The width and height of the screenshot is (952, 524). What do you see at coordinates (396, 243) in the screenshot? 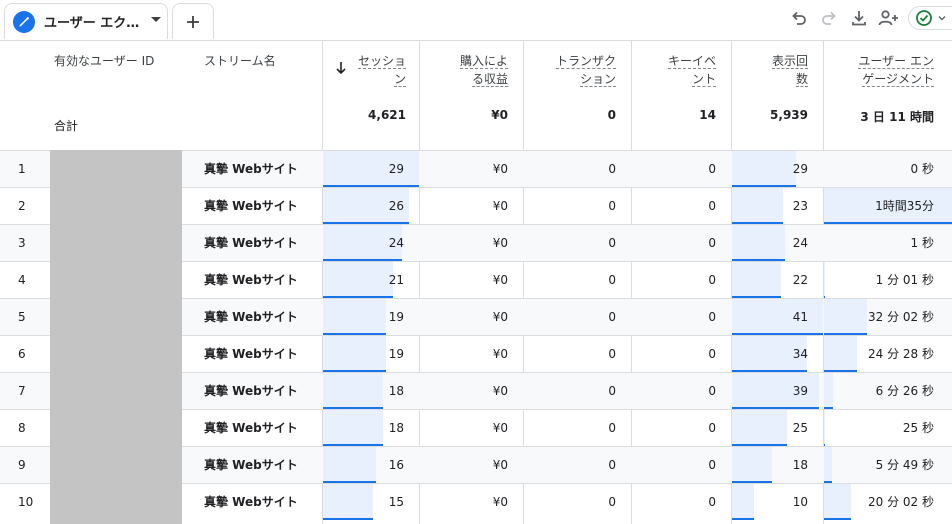
I see `sessions-value: 24` at bounding box center [396, 243].